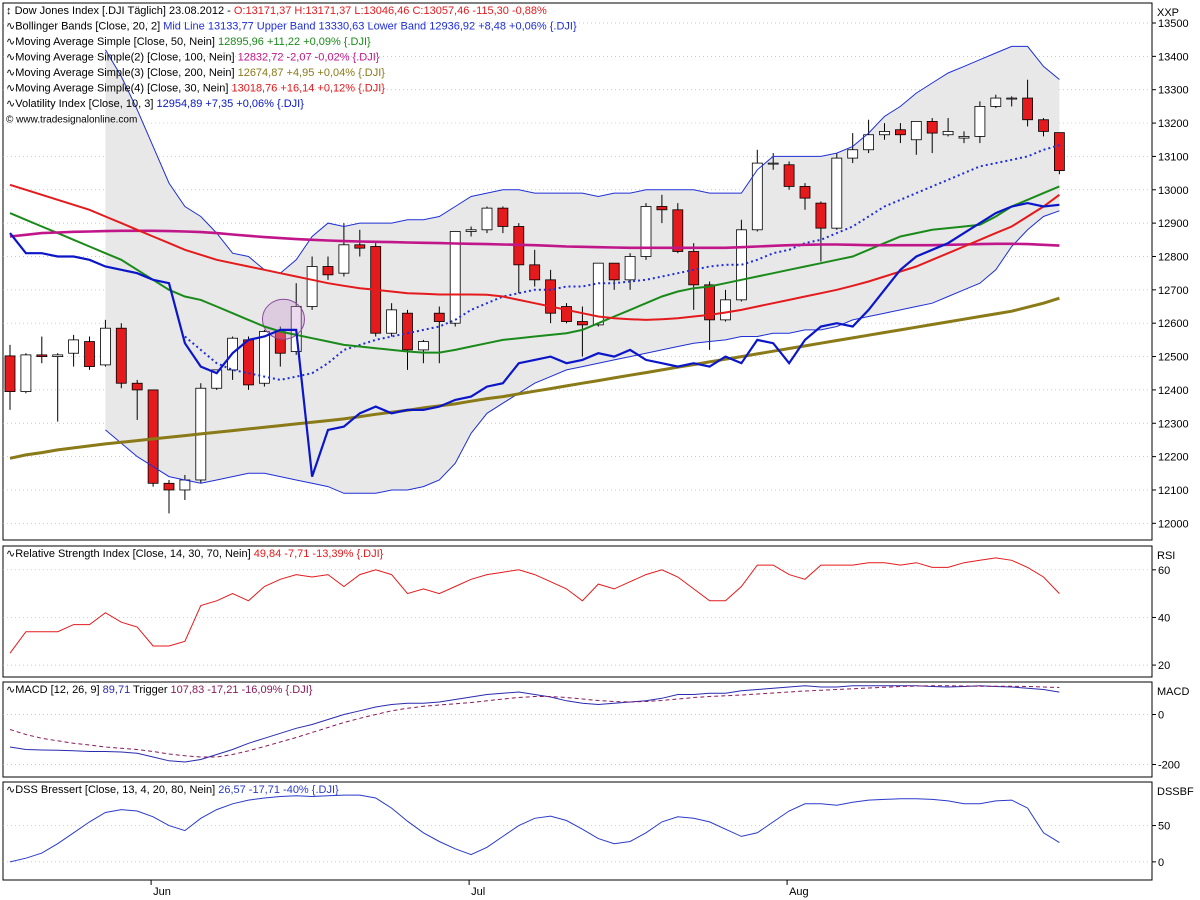  What do you see at coordinates (577, 611) in the screenshot?
I see `panel-frame-rsi` at bounding box center [577, 611].